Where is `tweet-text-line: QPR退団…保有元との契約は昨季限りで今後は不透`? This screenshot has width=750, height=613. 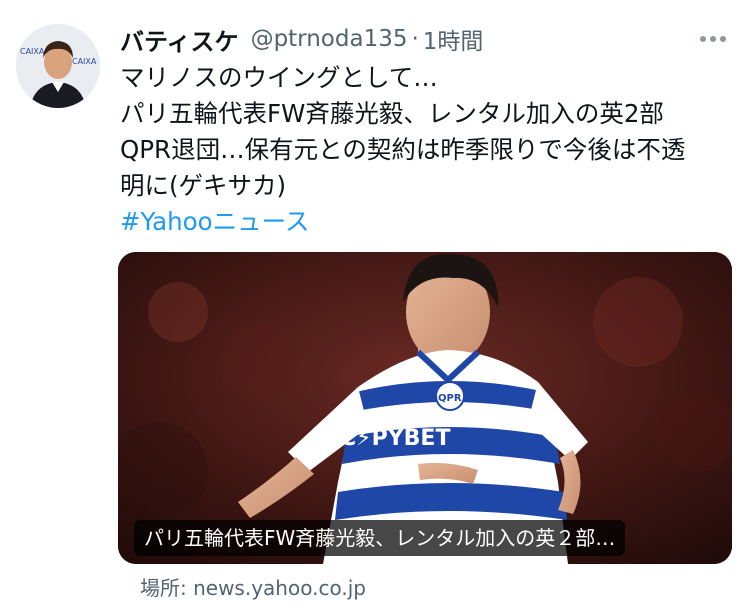
tweet-text-line: QPR退団…保有元との契約は昨季限りで今後は不透 is located at coordinates (403, 149).